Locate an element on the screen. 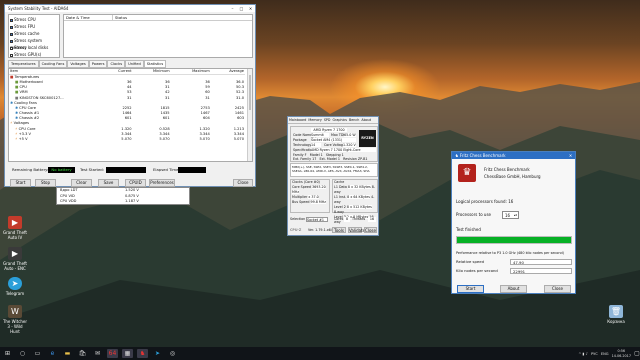 The height and width of the screenshot is (360, 640). cpuz-close-button: Close is located at coordinates (370, 230).